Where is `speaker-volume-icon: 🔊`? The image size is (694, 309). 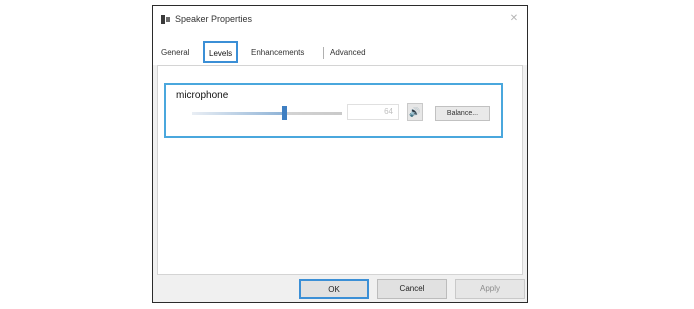 speaker-volume-icon: 🔊 is located at coordinates (415, 112).